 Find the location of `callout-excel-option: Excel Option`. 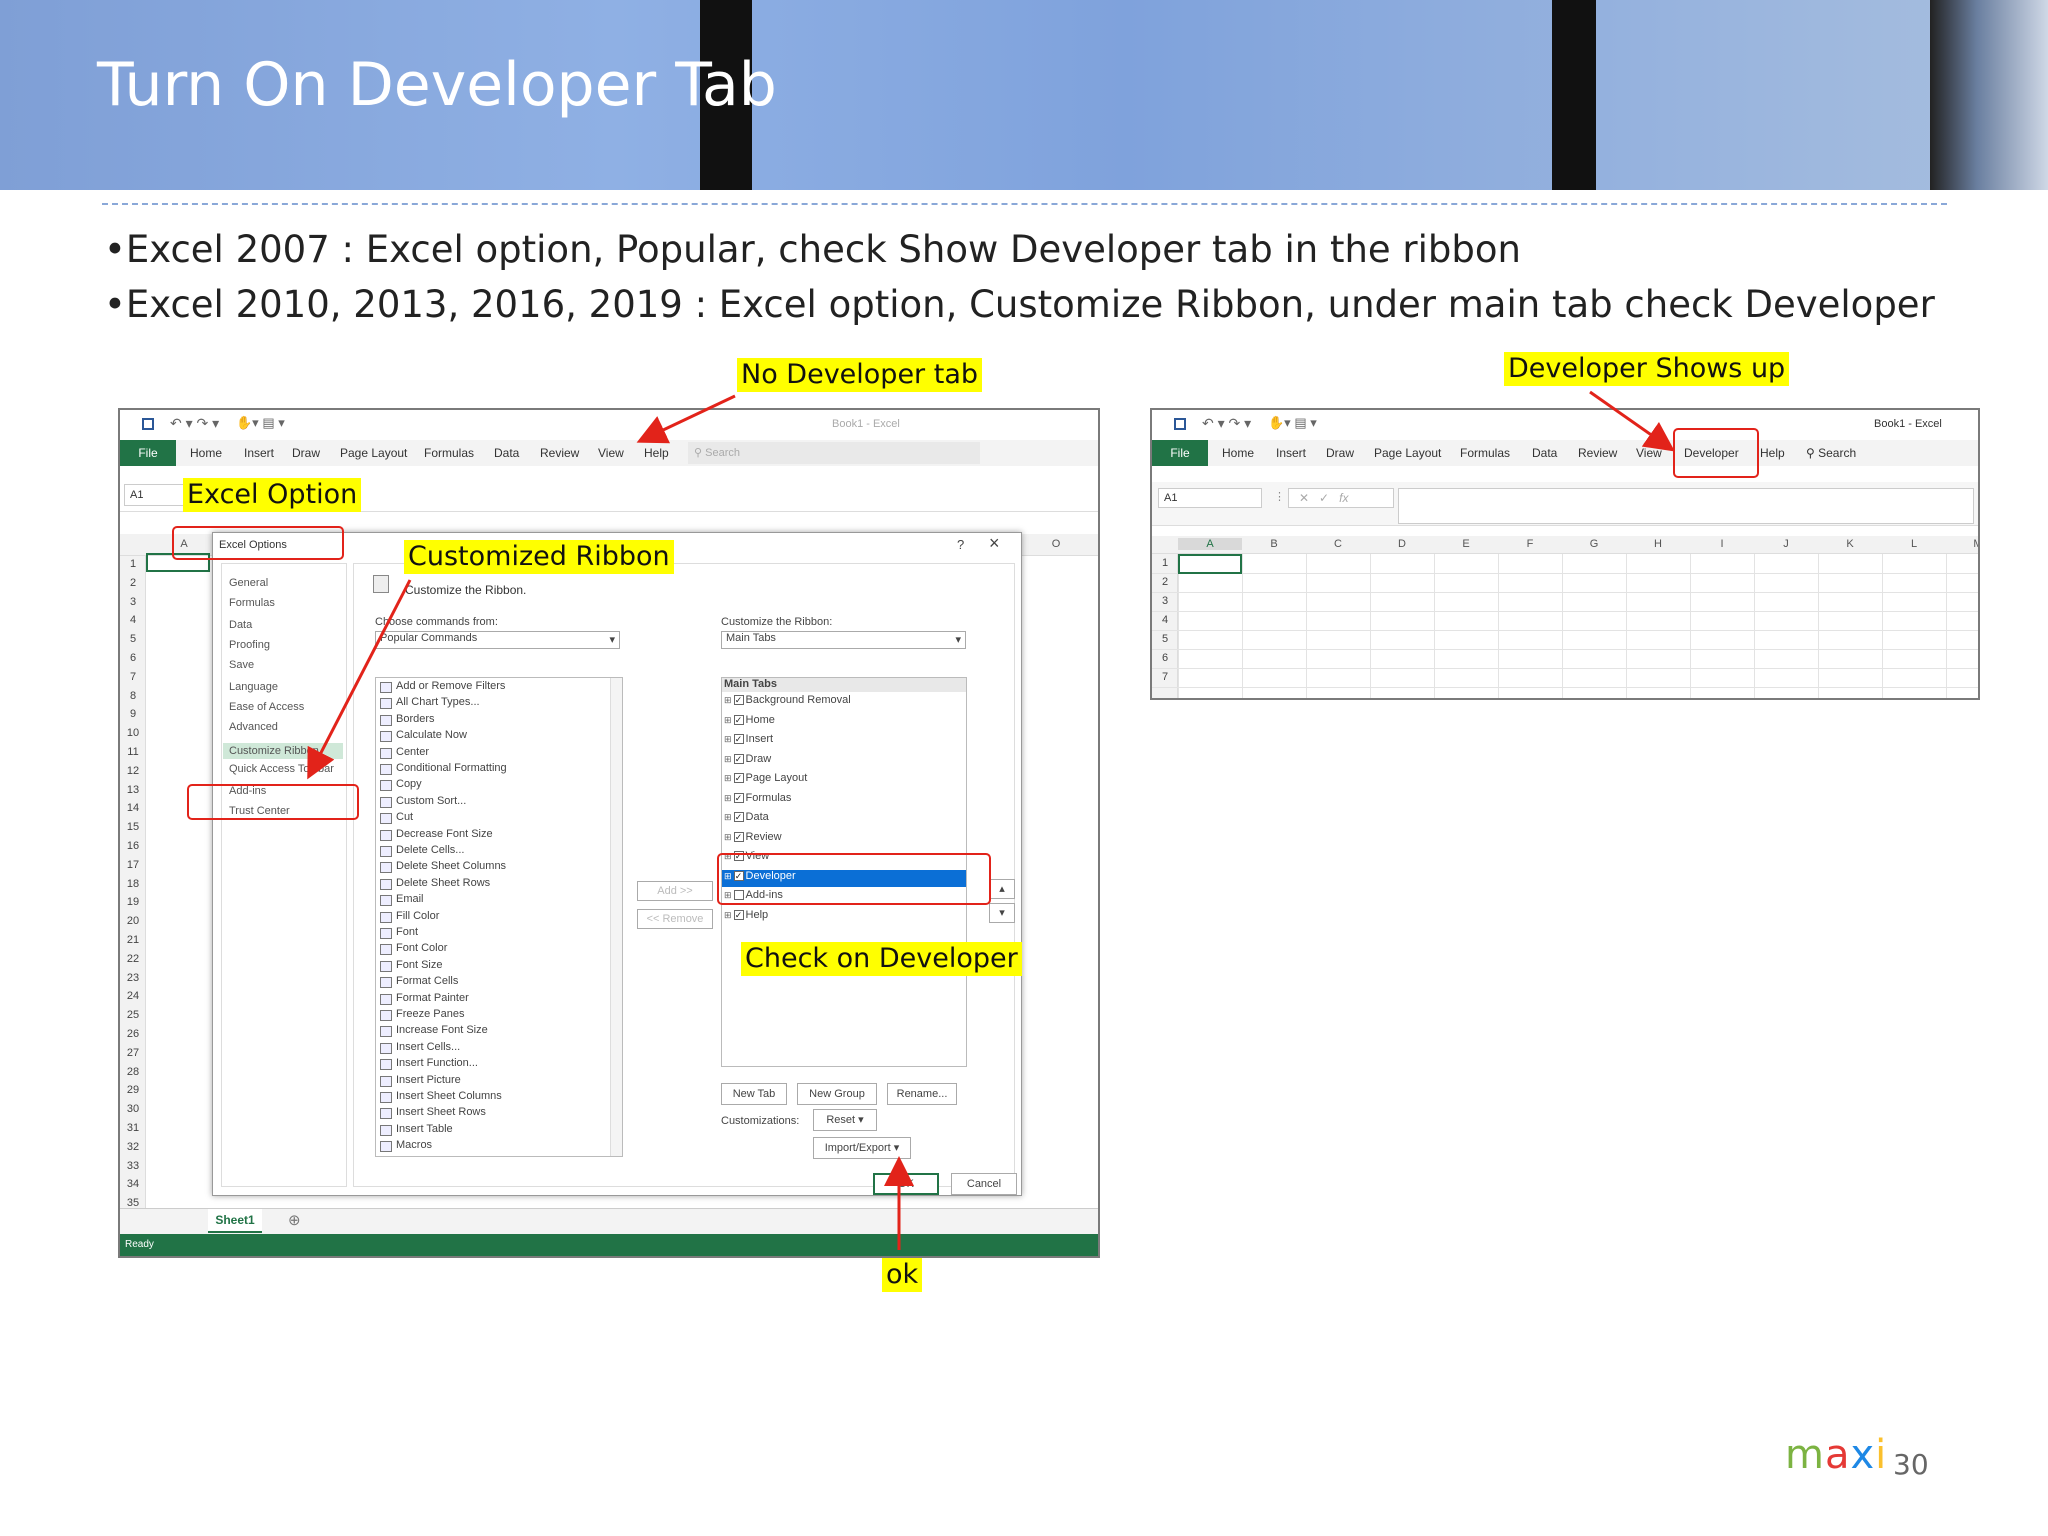

callout-excel-option: Excel Option is located at coordinates (272, 495).